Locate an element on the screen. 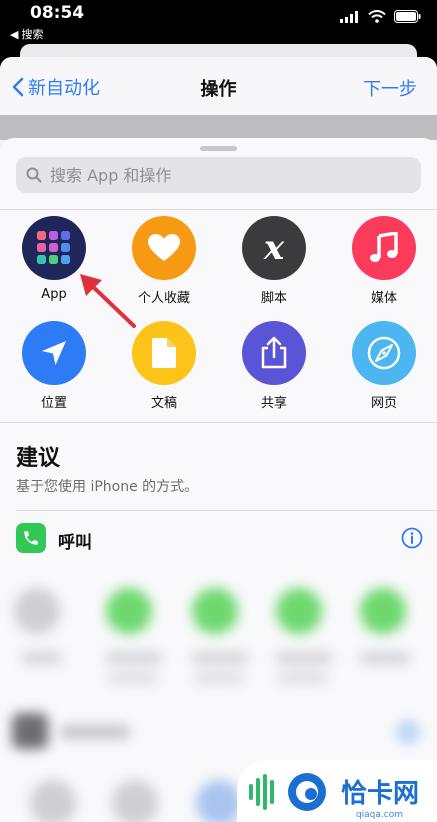 This screenshot has width=437, height=822. back-to-app: ◀ 搜索 is located at coordinates (26, 34).